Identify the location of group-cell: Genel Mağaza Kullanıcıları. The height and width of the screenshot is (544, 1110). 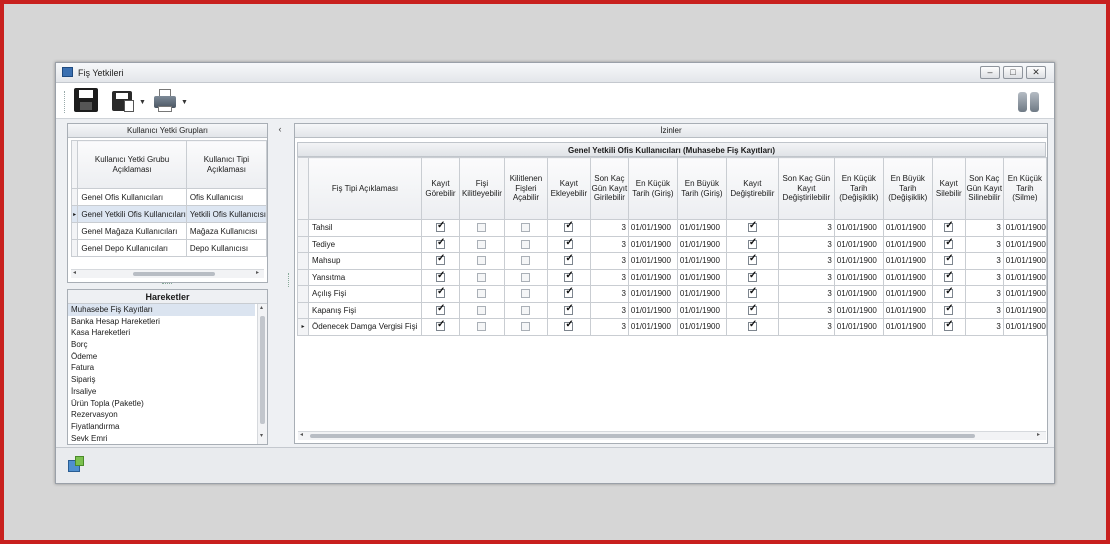
(132, 231).